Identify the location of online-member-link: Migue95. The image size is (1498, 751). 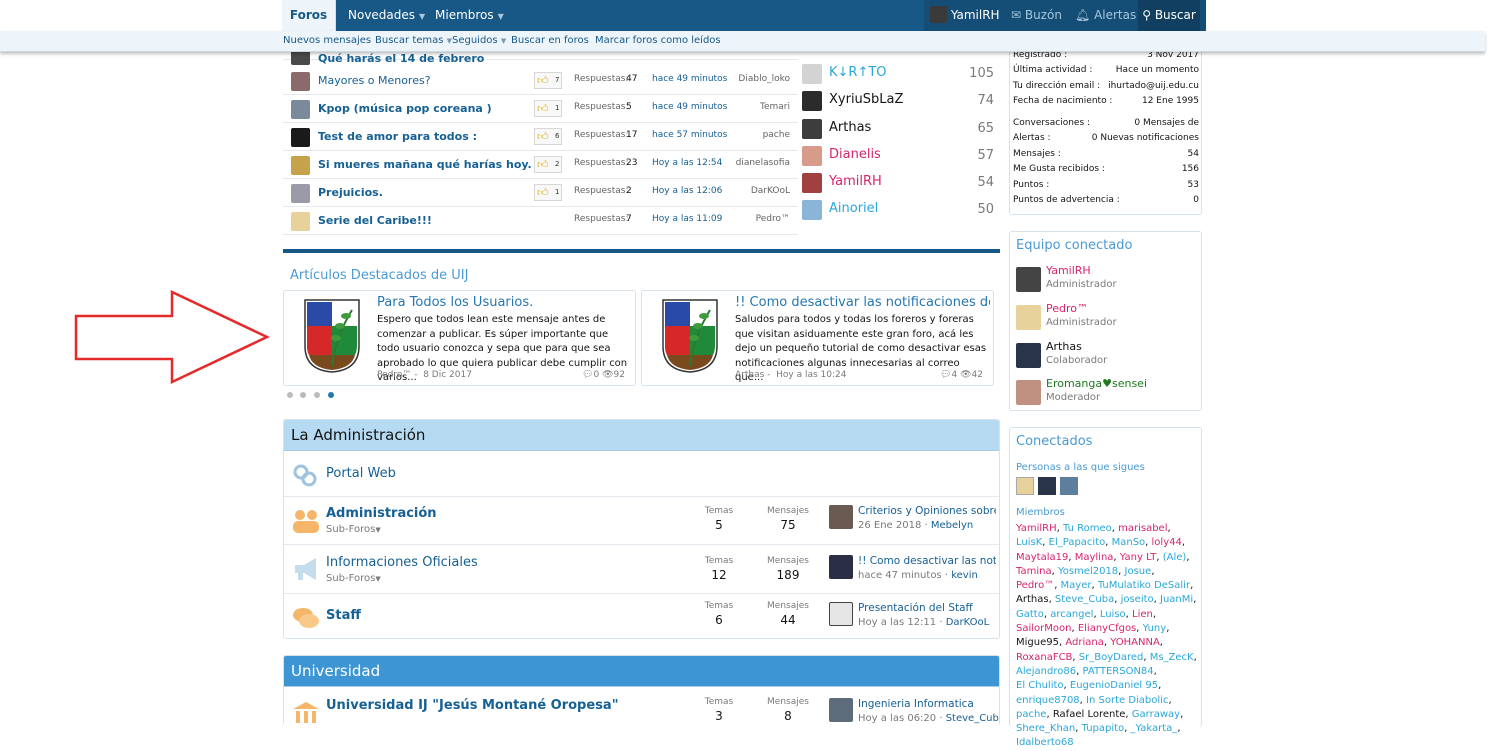
(1037, 642).